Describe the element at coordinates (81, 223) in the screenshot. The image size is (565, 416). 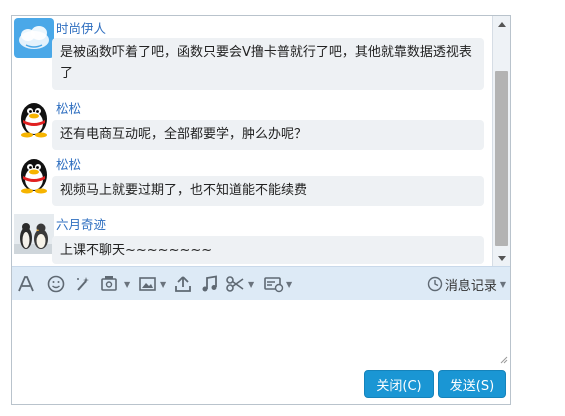
I see `sender-name: 六月奇迹` at that location.